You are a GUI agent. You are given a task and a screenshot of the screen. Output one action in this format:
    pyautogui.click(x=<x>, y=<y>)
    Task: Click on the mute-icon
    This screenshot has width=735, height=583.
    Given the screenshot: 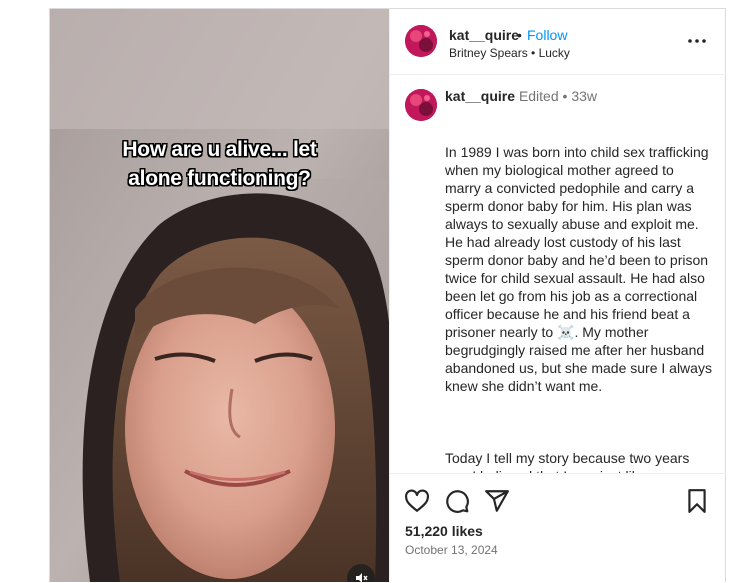 What is the action you would take?
    pyautogui.click(x=362, y=577)
    